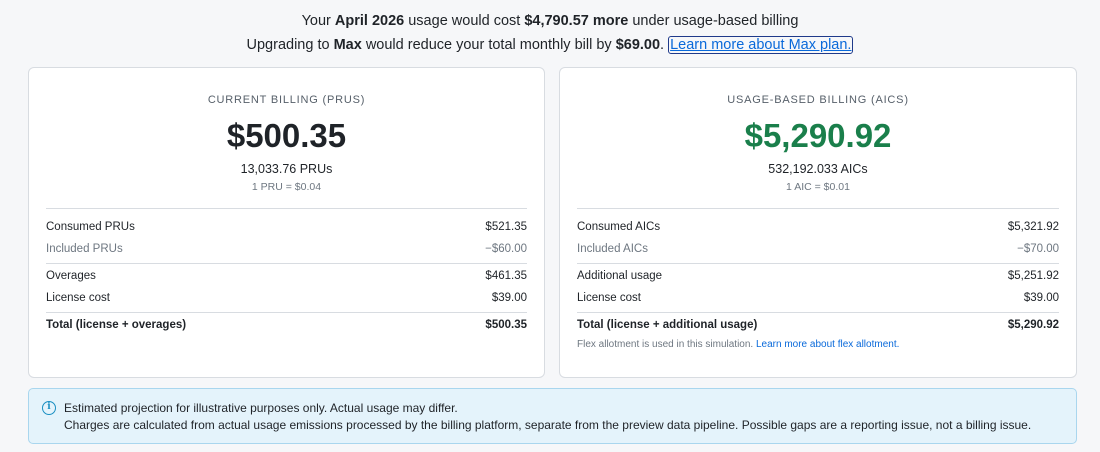  I want to click on card-title: USAGE-BASED BILLING (AICS), so click(818, 100).